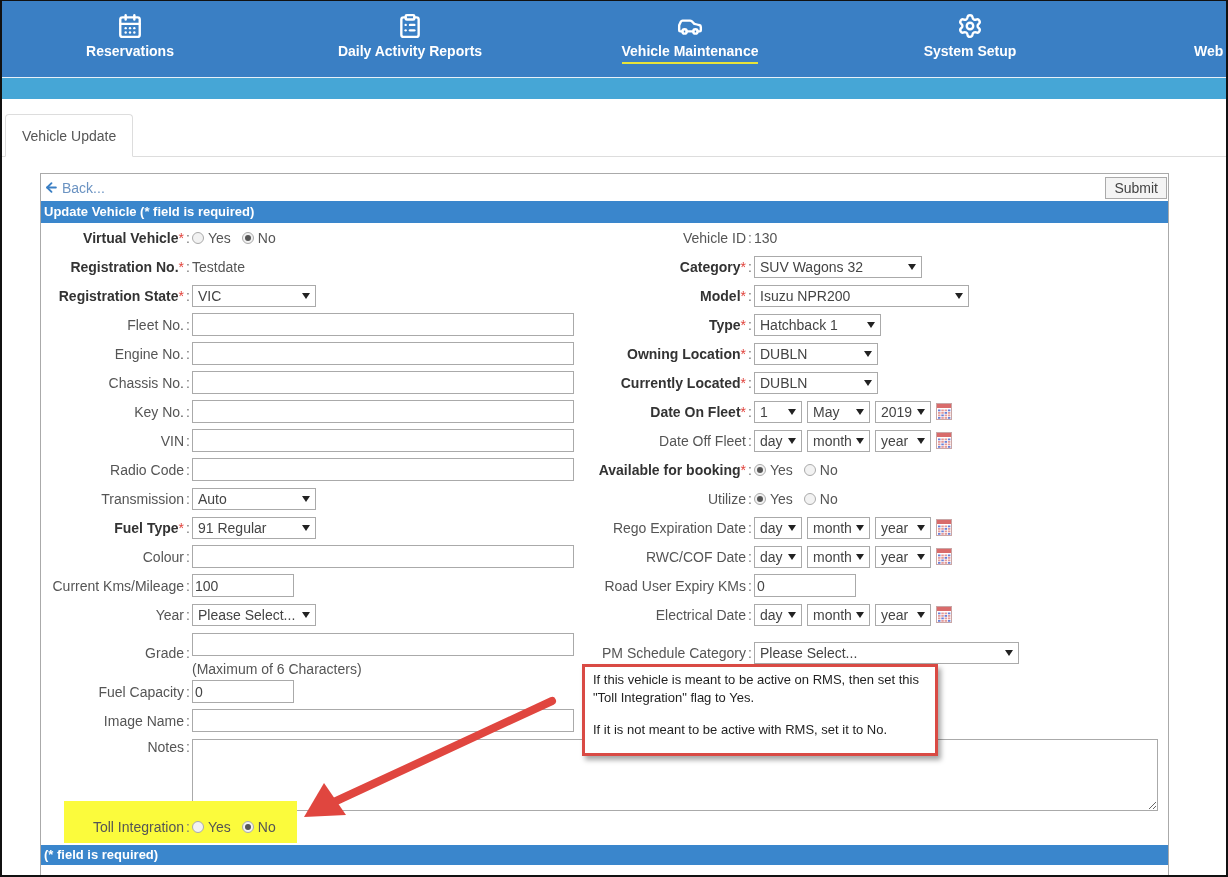 The image size is (1228, 877). Describe the element at coordinates (266, 237) in the screenshot. I see `radio-label: No` at that location.